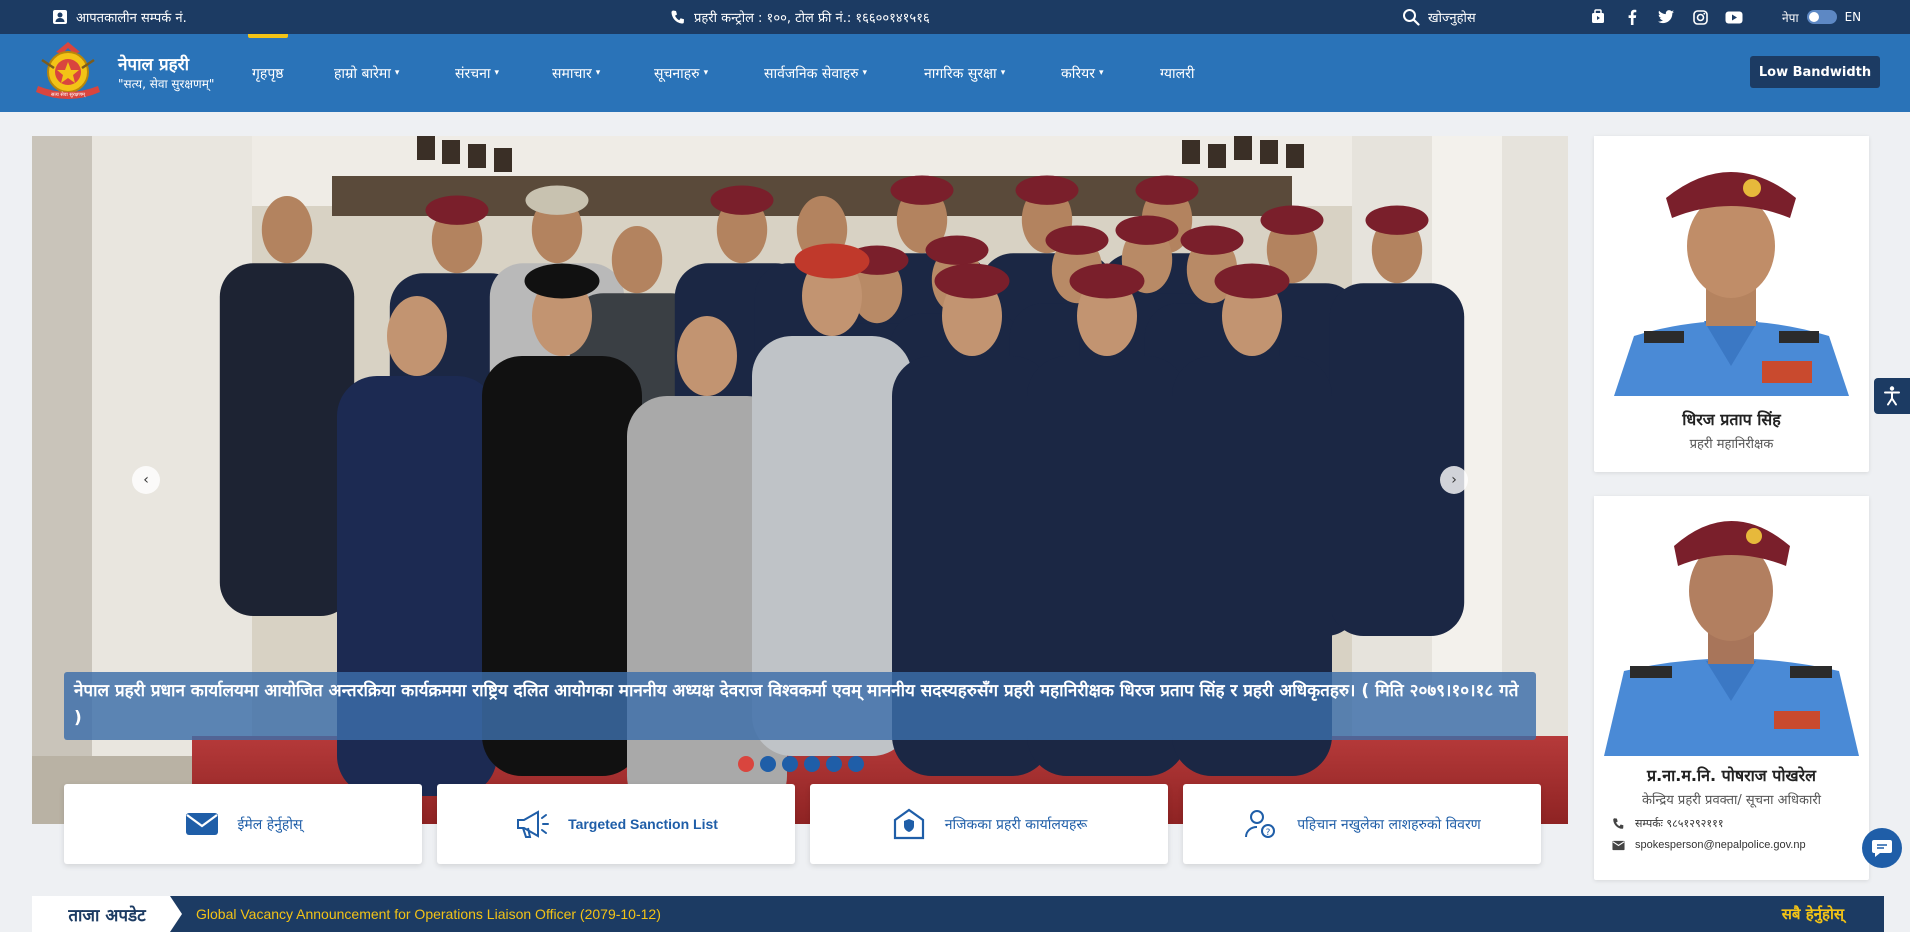 The height and width of the screenshot is (932, 1910). What do you see at coordinates (1734, 17) in the screenshot?
I see `youtube-icon` at bounding box center [1734, 17].